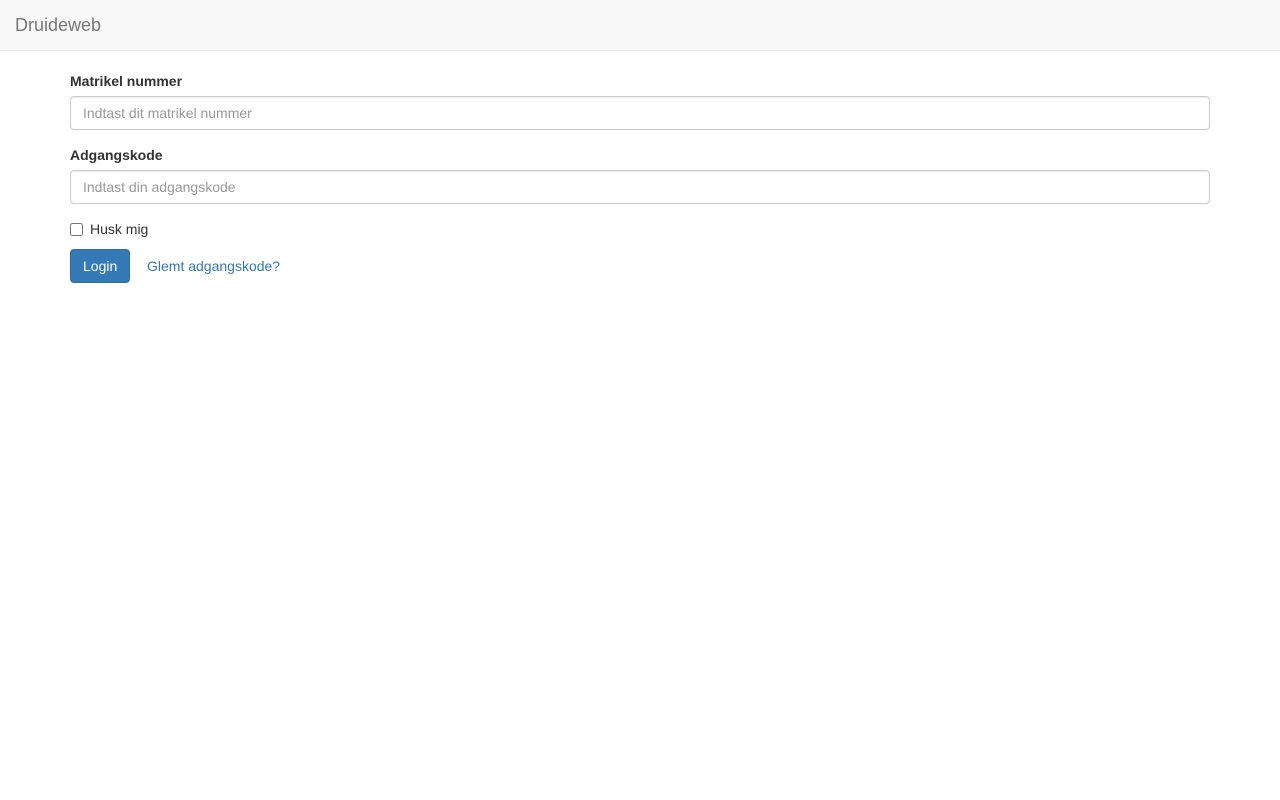  I want to click on navbar: Druideweb, so click(640, 25).